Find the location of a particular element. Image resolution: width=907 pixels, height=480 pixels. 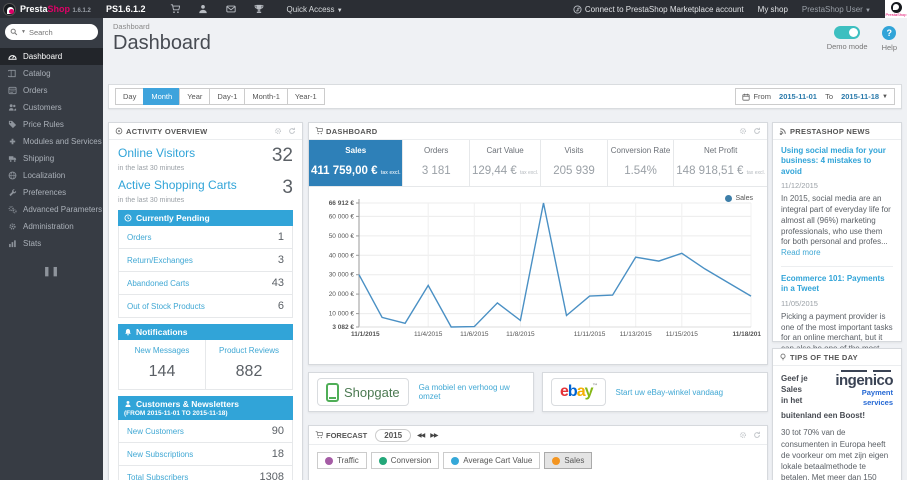

sidebar-item-stats: Stats is located at coordinates (51, 243).